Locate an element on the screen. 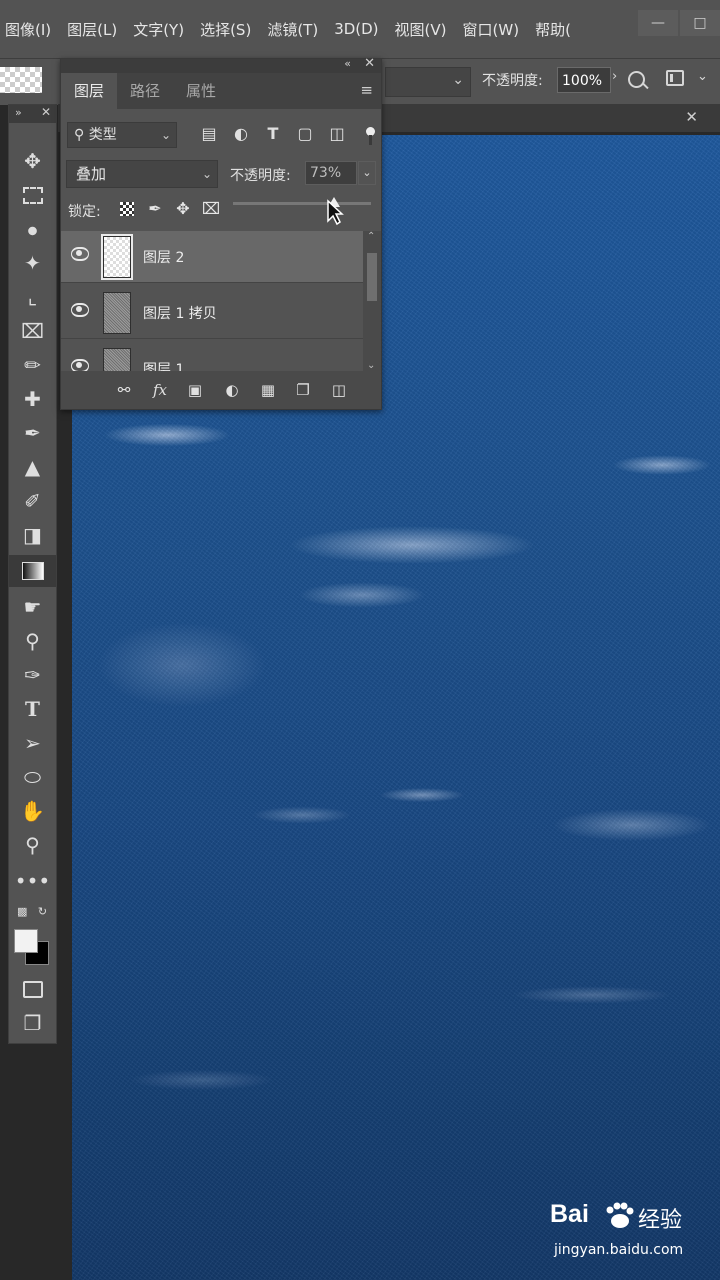  more-icon: ••• is located at coordinates (32, 881).